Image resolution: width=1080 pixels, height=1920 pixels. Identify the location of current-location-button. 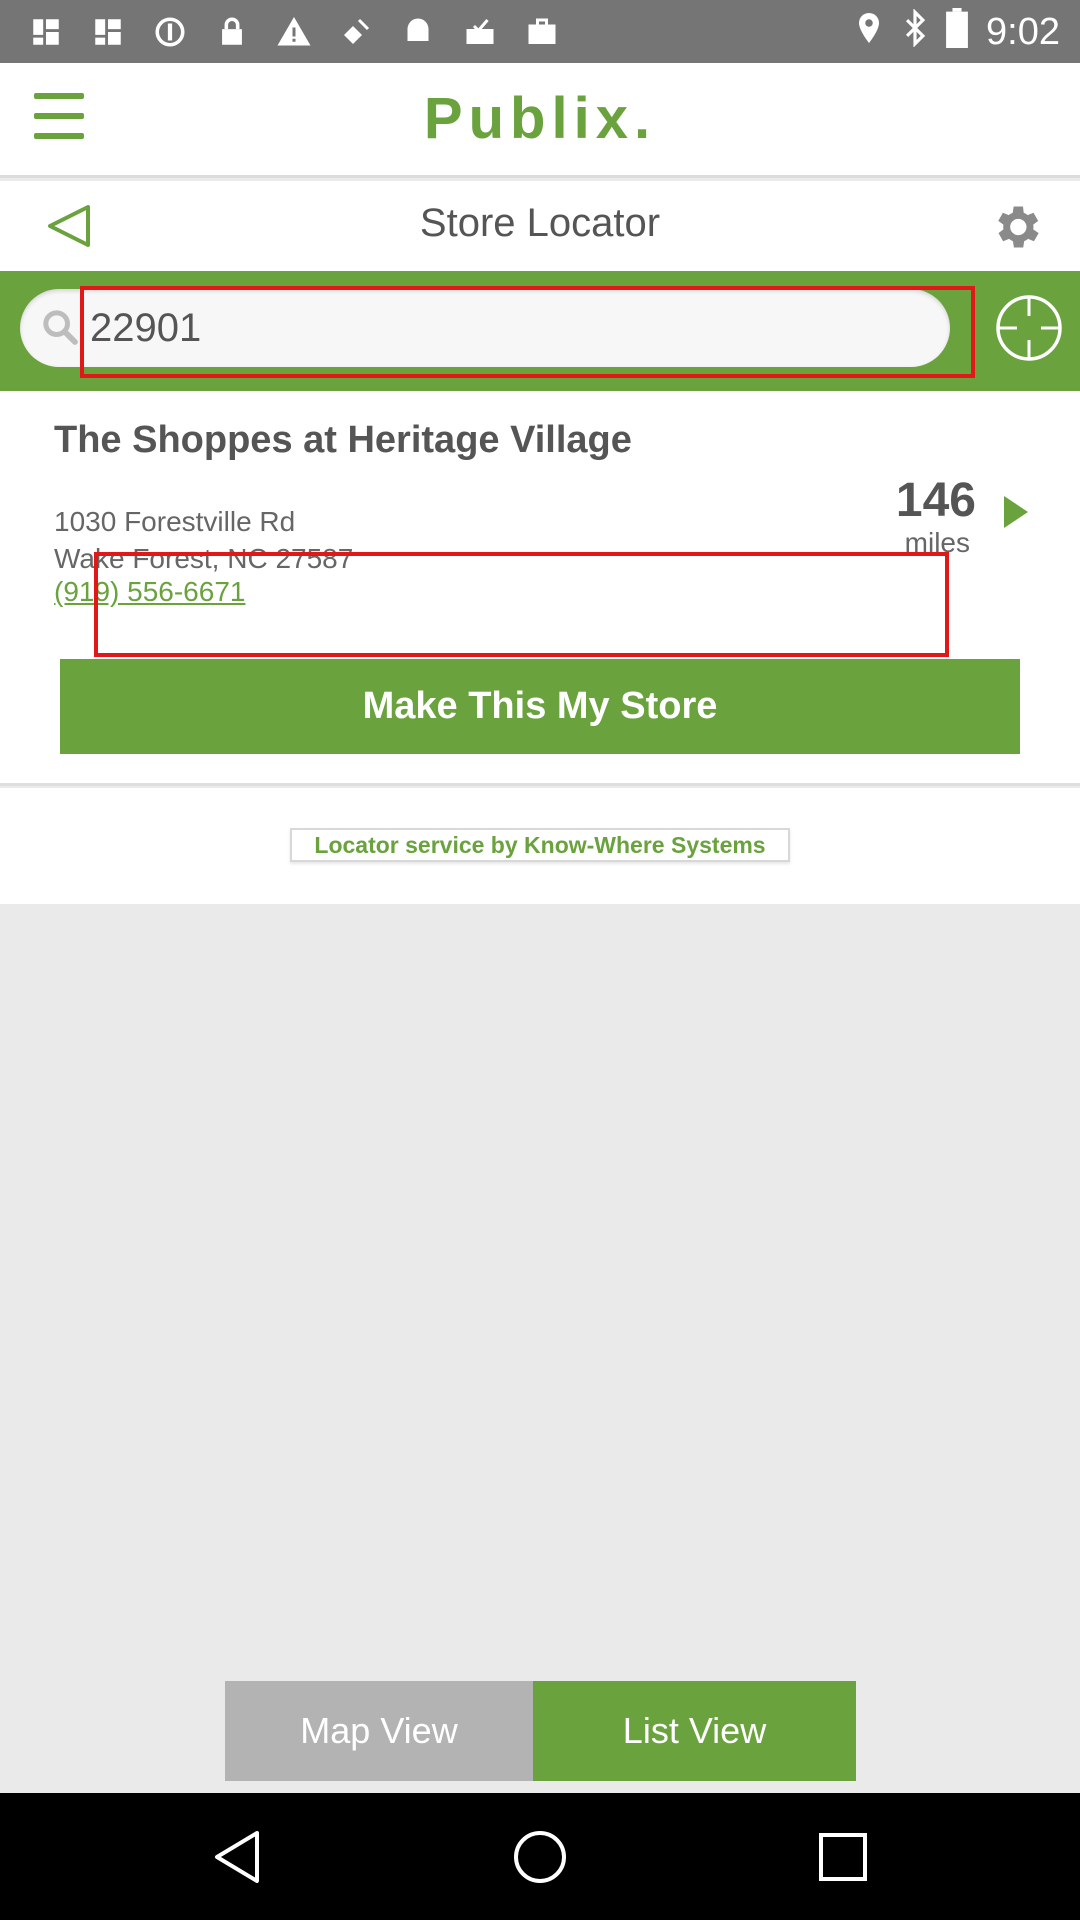
(1029, 328).